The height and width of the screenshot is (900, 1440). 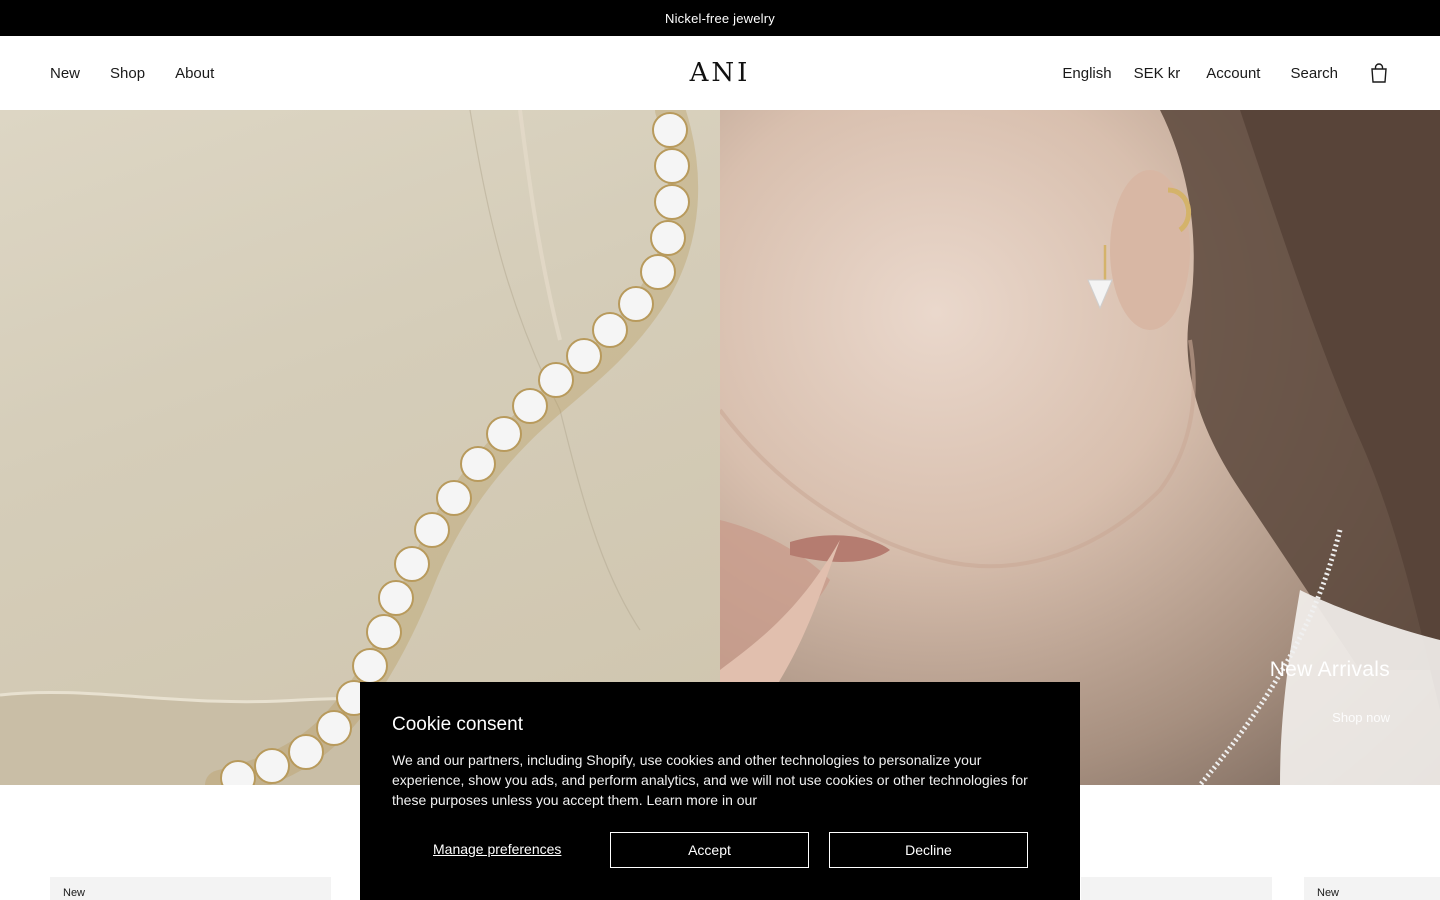 What do you see at coordinates (1330, 691) in the screenshot?
I see `hero-caption: New Arrivals Shop now` at bounding box center [1330, 691].